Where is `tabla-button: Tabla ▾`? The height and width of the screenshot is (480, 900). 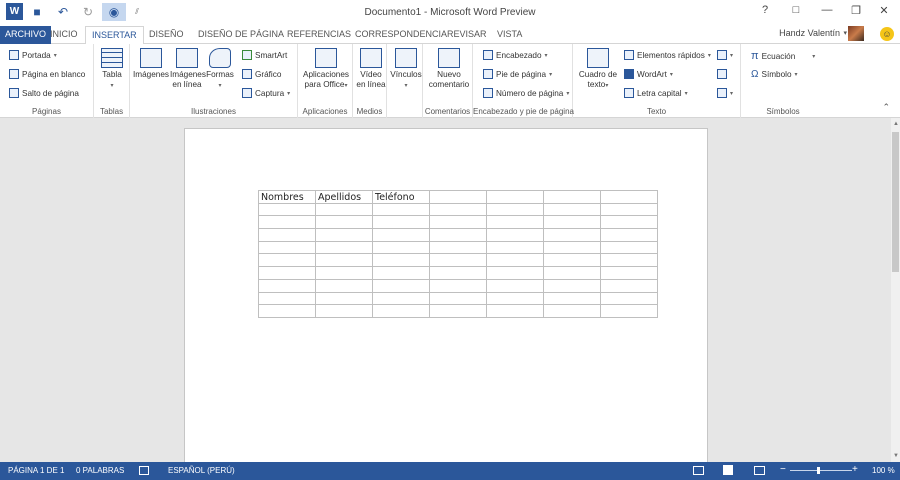
tabla-button: Tabla ▾ is located at coordinates (112, 69).